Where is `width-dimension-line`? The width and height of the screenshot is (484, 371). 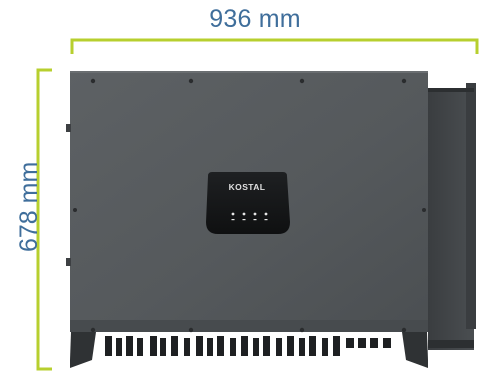
width-dimension-line is located at coordinates (274, 46).